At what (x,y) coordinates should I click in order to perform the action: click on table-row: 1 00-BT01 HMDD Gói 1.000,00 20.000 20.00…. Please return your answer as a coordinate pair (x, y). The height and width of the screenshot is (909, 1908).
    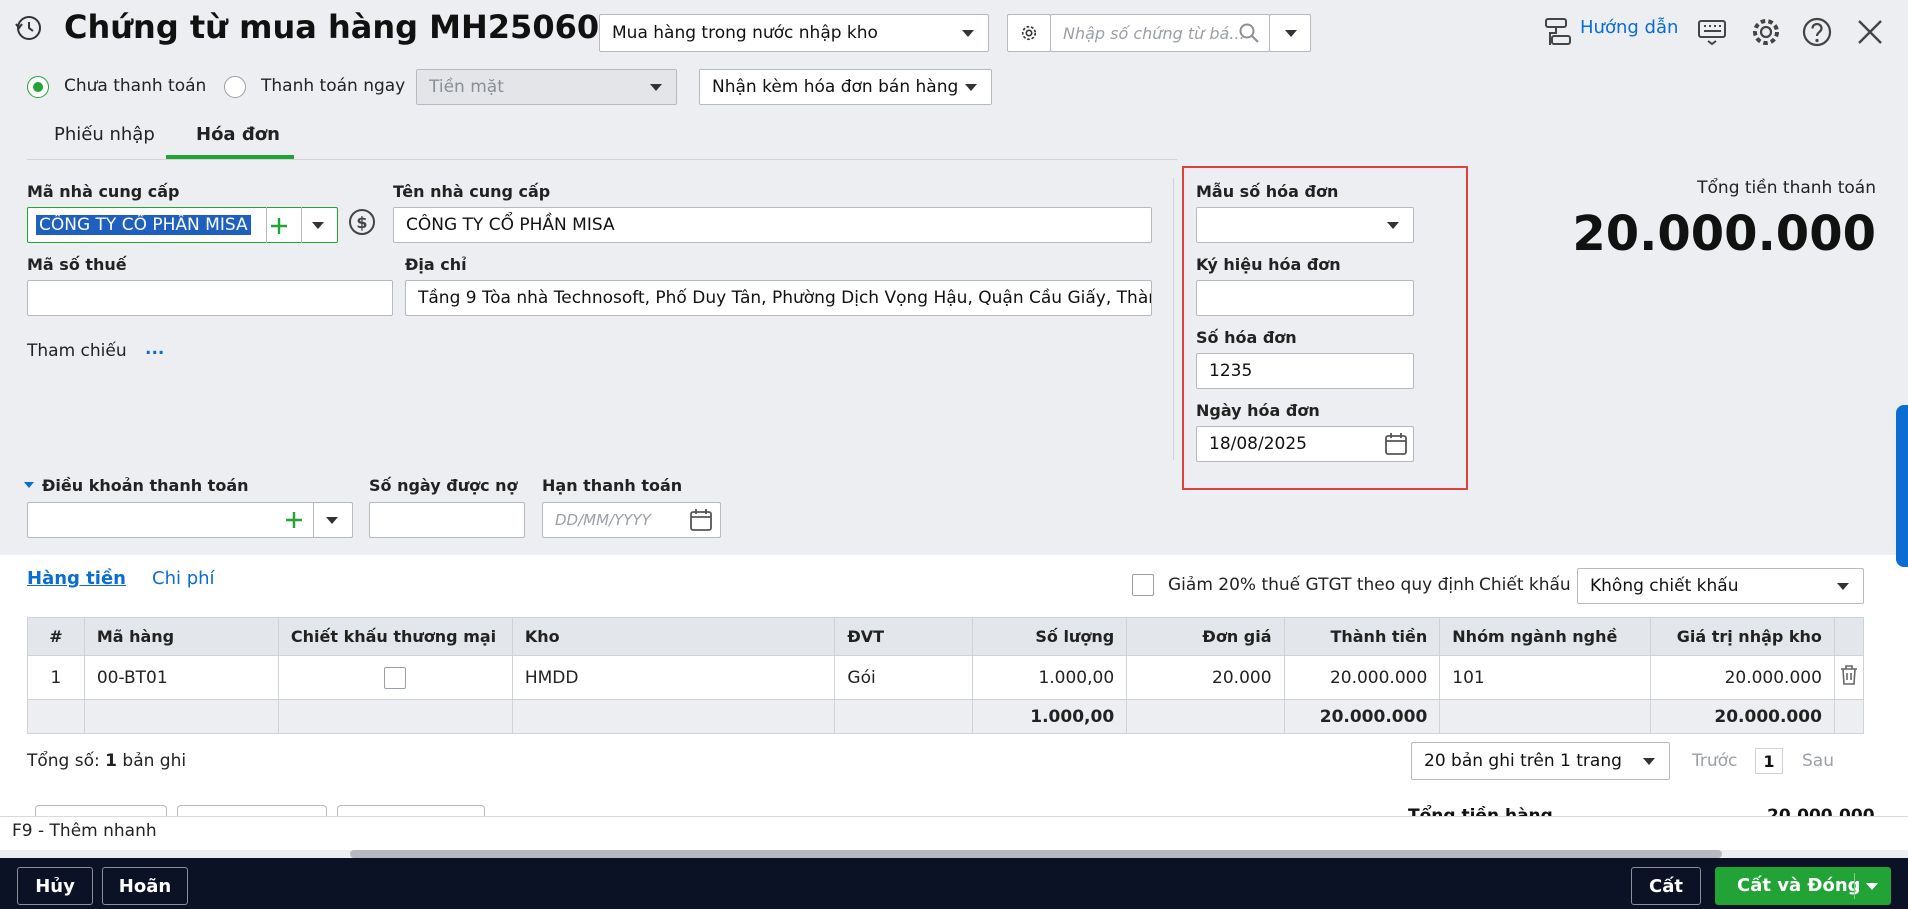
    Looking at the image, I should click on (946, 677).